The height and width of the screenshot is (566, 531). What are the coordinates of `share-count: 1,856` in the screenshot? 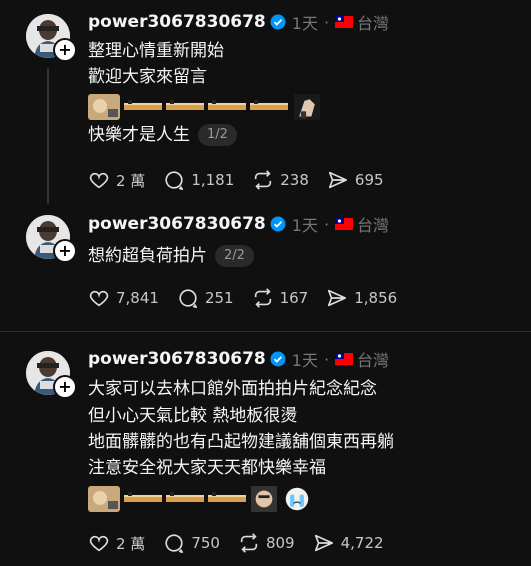 It's located at (376, 298).